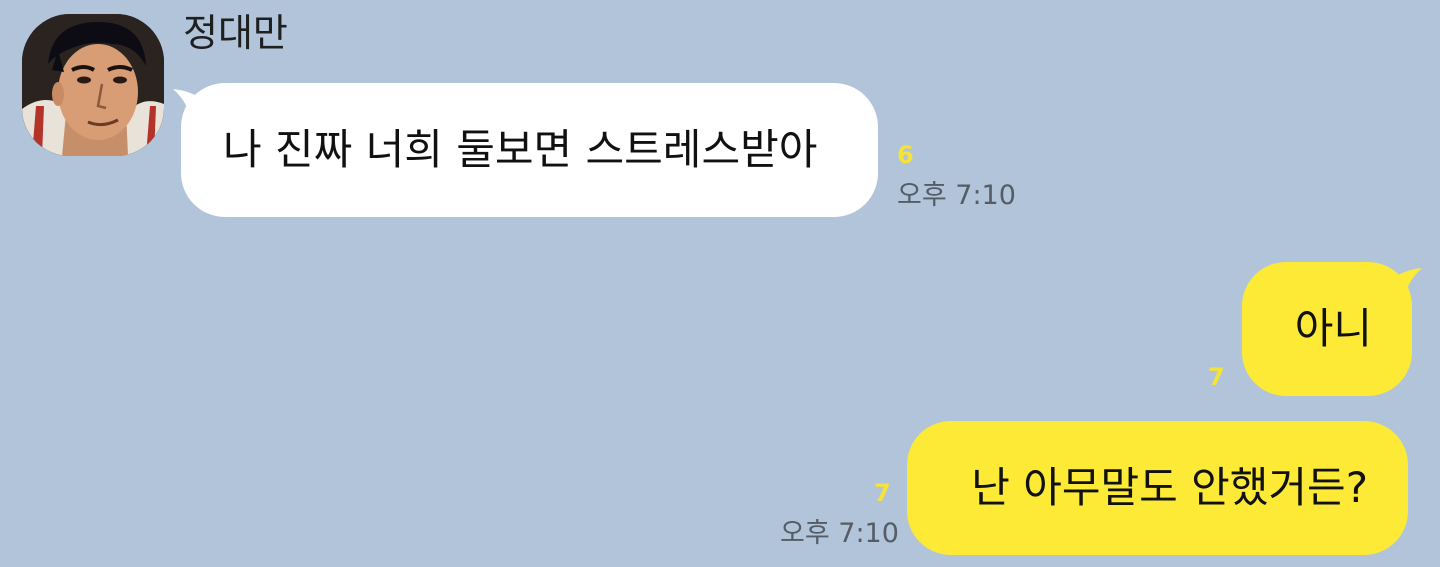  Describe the element at coordinates (520, 149) in the screenshot. I see `incoming-message-text: 나 진짜 너희 둘보면 스트레스받아` at that location.